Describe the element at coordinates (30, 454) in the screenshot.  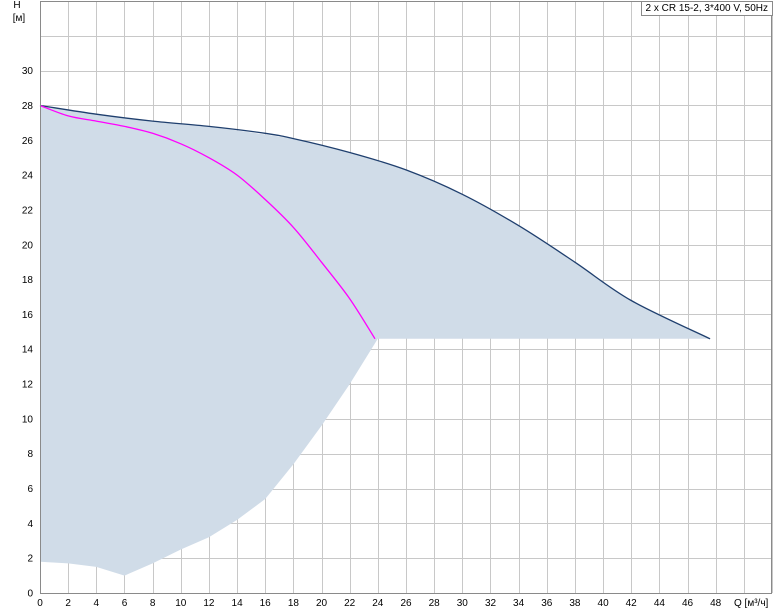
I see `y-tick-label: 8` at that location.